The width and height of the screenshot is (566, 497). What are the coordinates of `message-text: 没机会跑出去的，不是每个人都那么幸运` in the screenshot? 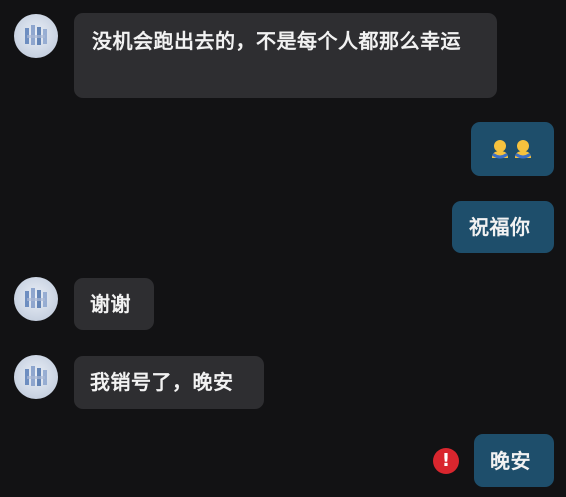 It's located at (276, 41).